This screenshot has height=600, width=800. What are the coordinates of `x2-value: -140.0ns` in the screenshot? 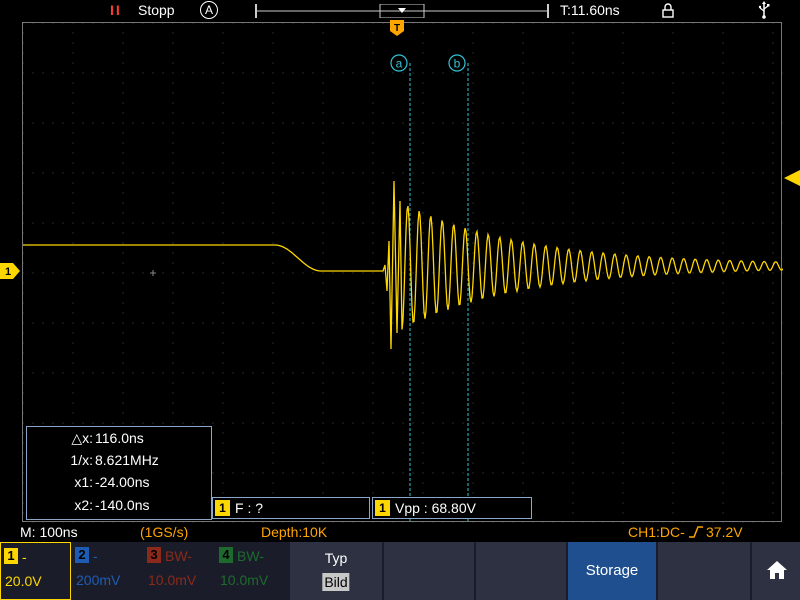 It's located at (122, 505).